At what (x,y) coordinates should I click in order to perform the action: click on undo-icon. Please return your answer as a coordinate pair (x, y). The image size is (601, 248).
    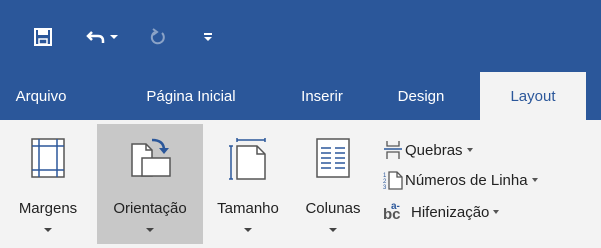
    Looking at the image, I should click on (95, 37).